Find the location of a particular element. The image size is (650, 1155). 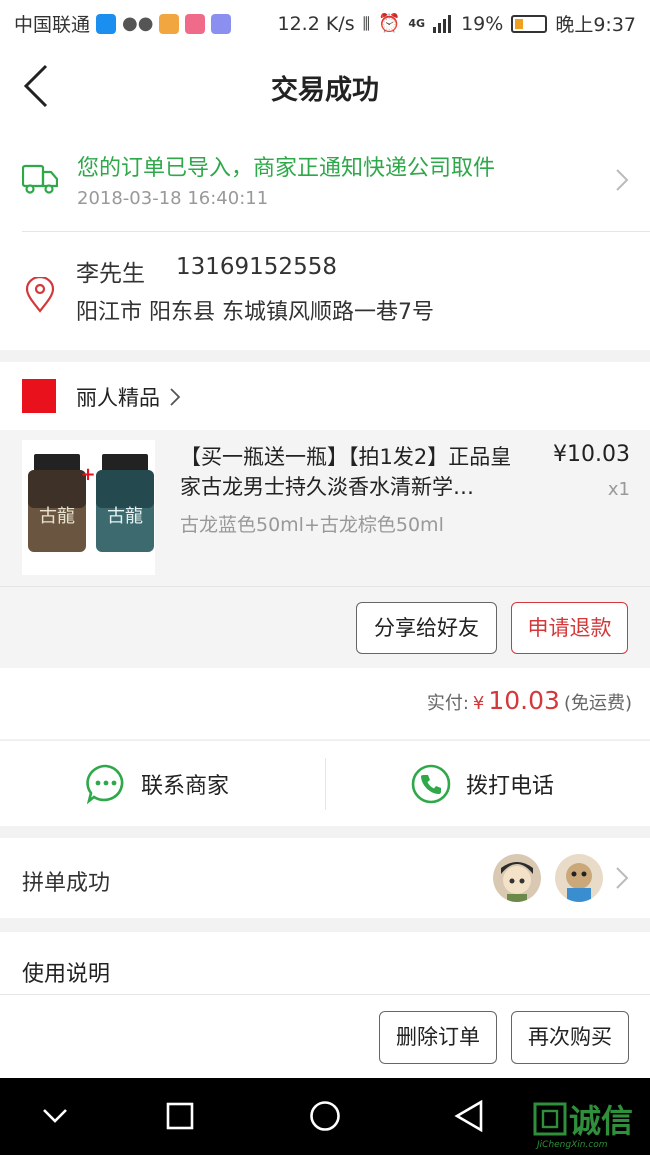

page-title: 交易成功 is located at coordinates (325, 90).